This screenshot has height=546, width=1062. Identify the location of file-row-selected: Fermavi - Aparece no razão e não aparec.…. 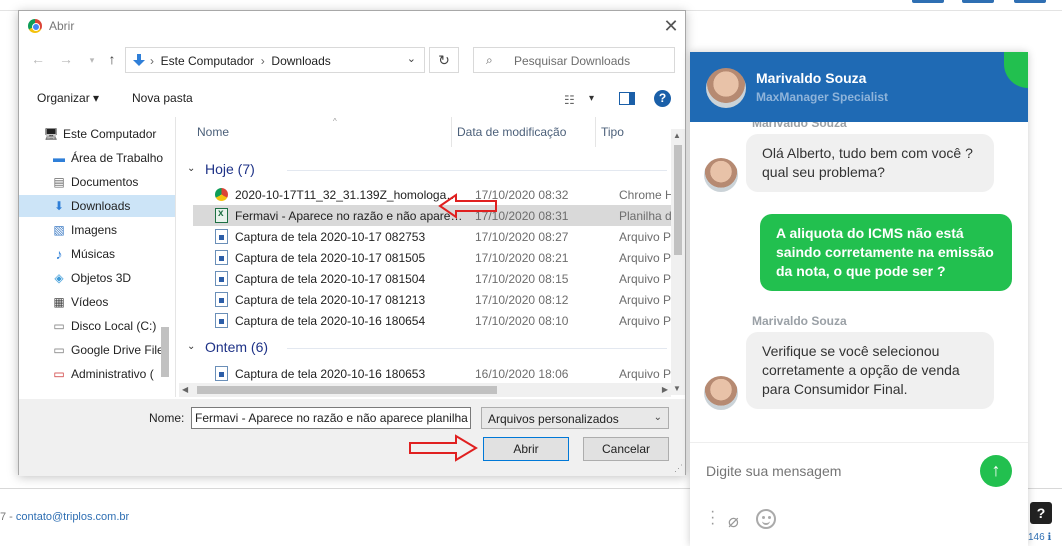
(432, 215).